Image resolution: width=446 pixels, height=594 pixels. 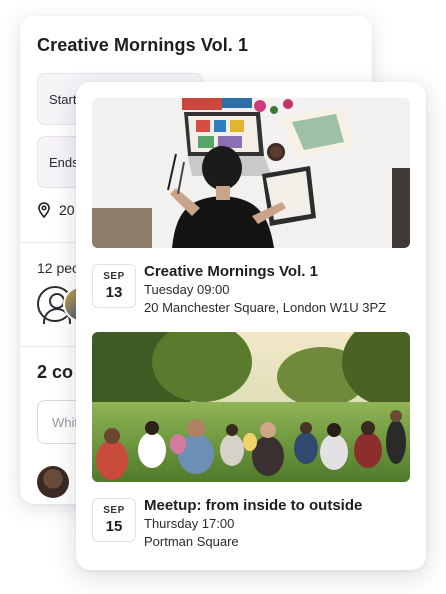 What do you see at coordinates (65, 422) in the screenshot?
I see `comment-placeholder: Whit` at bounding box center [65, 422].